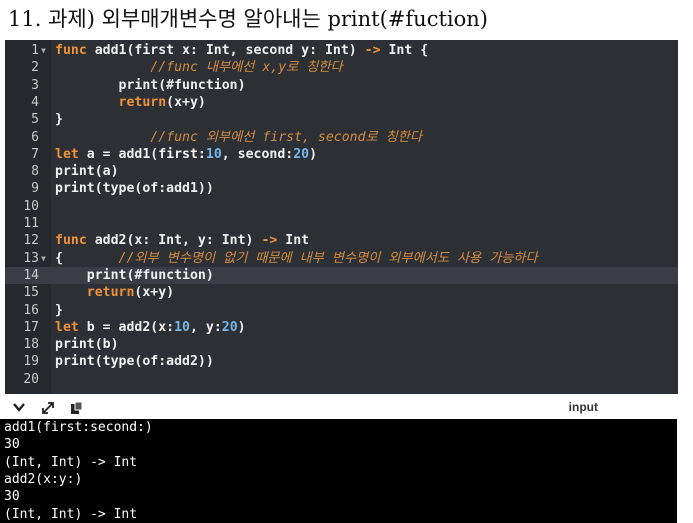 The image size is (693, 523). I want to click on console-output-line: add1(first:second:), so click(78, 427).